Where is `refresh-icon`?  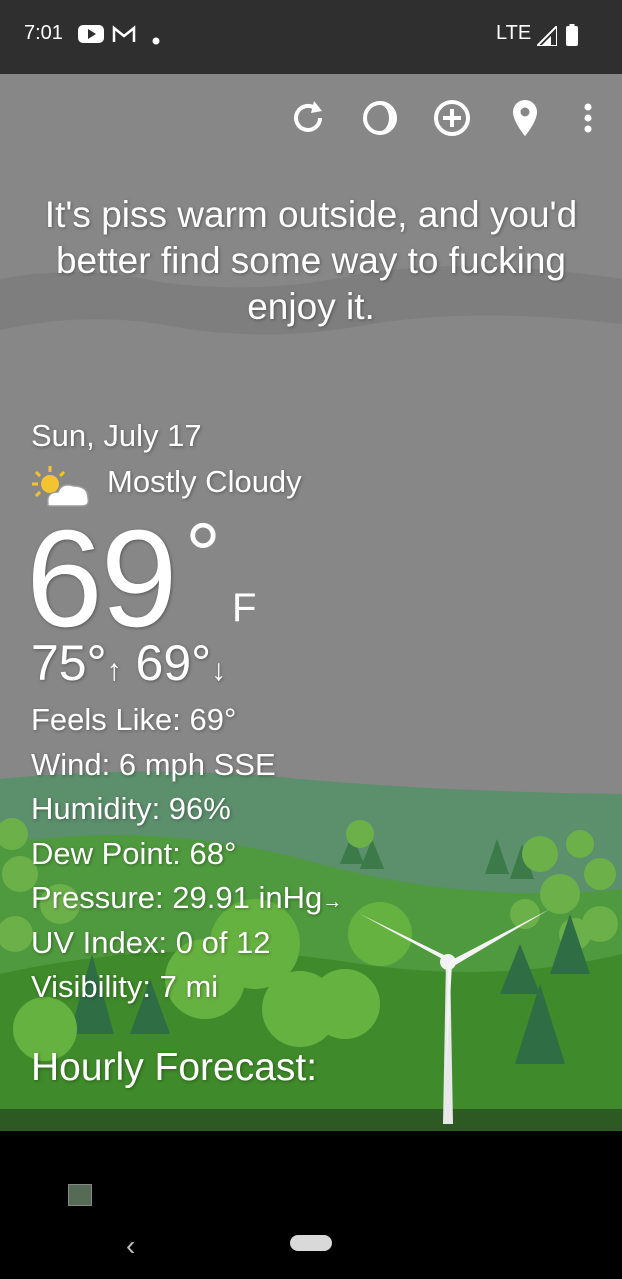 refresh-icon is located at coordinates (308, 120).